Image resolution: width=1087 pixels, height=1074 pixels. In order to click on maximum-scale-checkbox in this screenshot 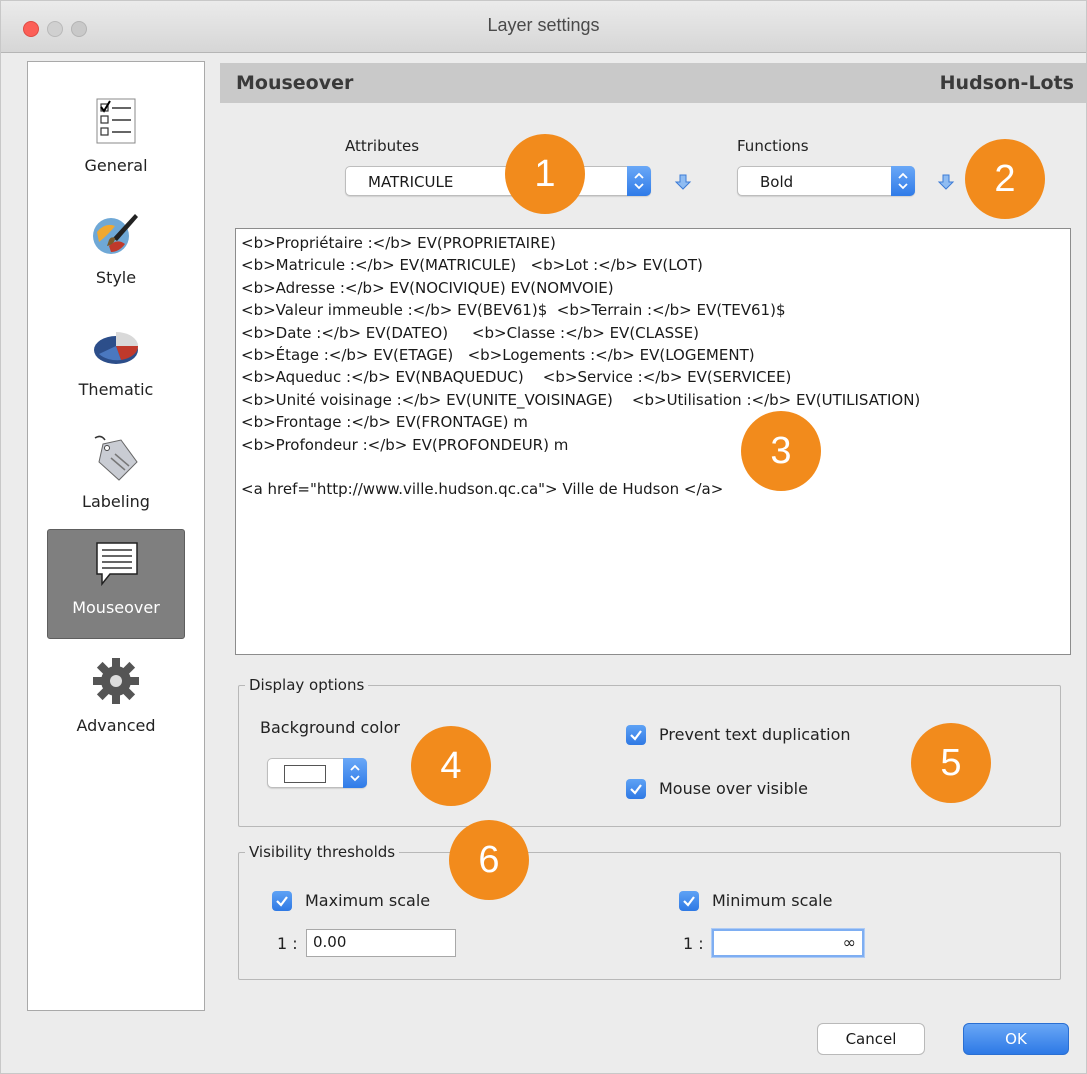, I will do `click(282, 901)`.